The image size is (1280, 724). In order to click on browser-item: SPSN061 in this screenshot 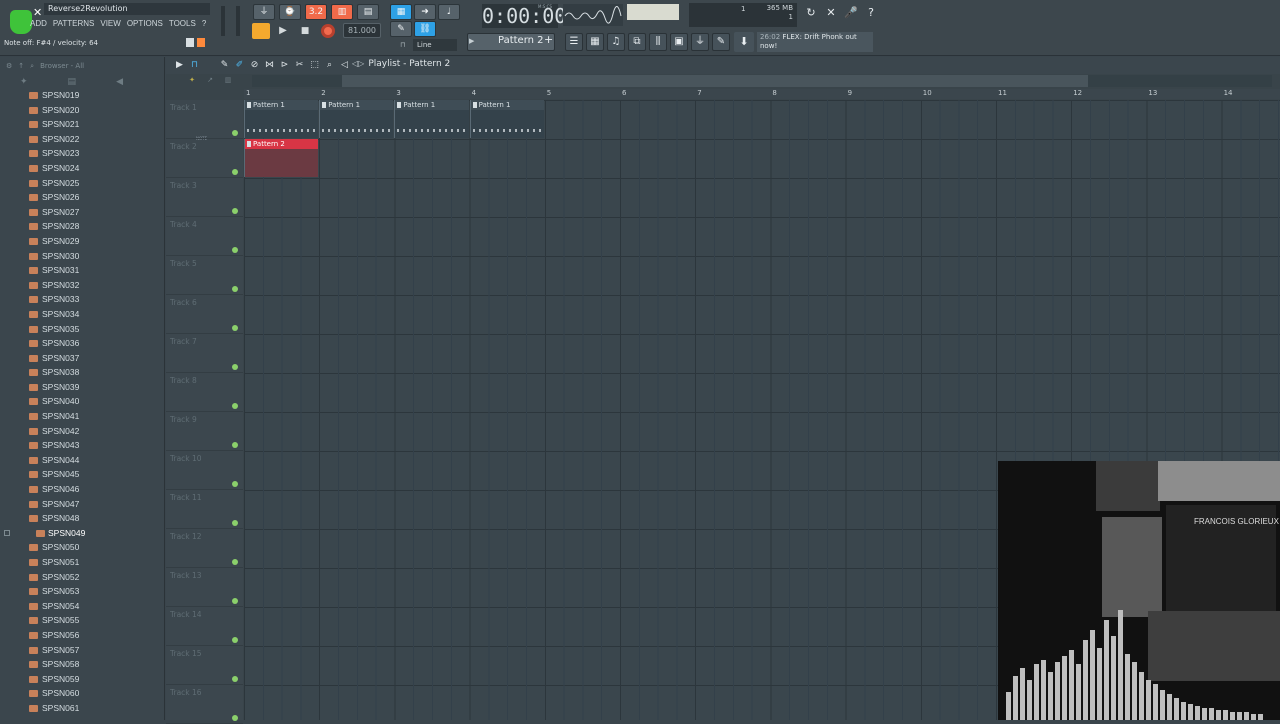, I will do `click(82, 708)`.